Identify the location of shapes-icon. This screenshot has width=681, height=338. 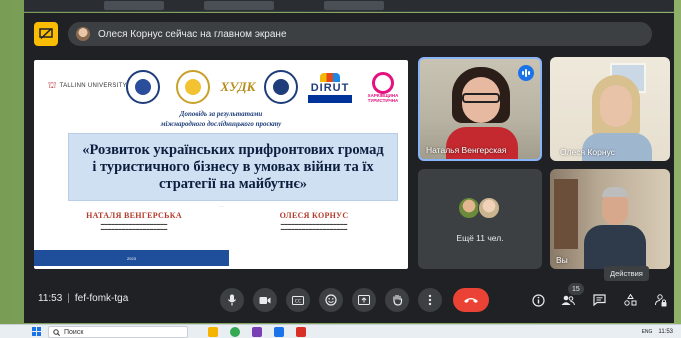
(629, 300).